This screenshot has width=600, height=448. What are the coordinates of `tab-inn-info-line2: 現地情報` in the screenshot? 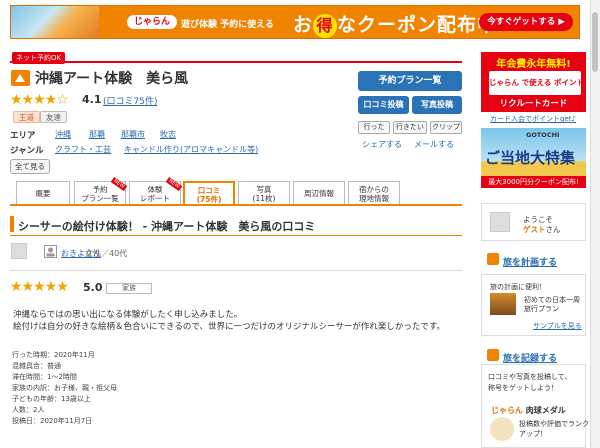 It's located at (374, 198).